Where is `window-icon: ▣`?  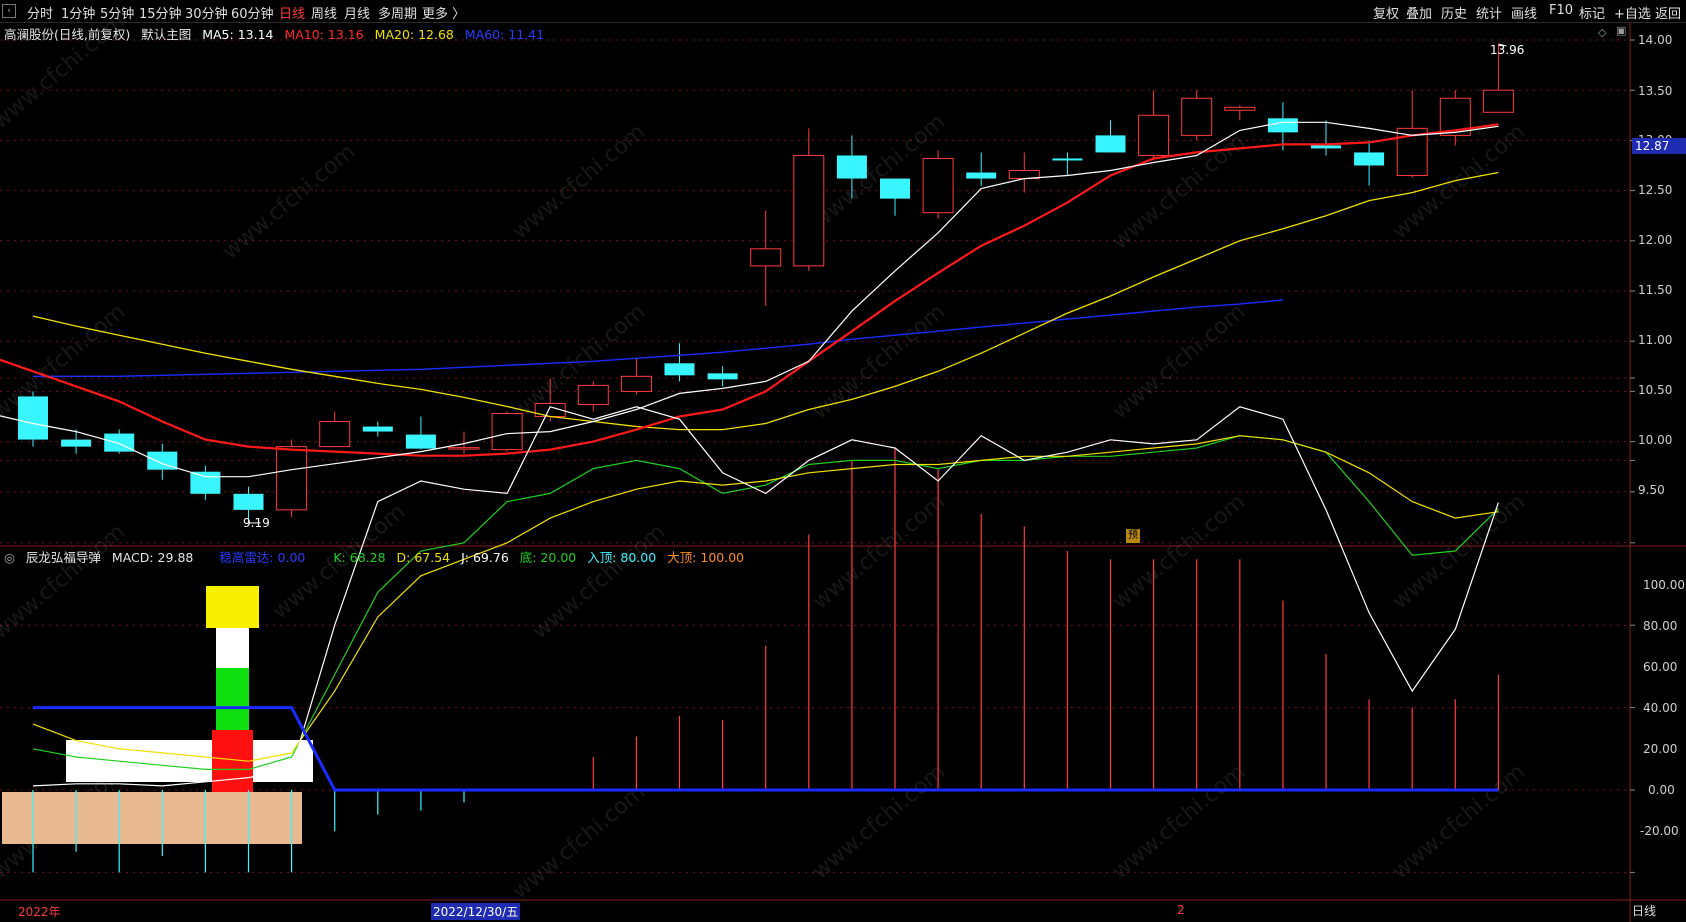 window-icon: ▣ is located at coordinates (1621, 30).